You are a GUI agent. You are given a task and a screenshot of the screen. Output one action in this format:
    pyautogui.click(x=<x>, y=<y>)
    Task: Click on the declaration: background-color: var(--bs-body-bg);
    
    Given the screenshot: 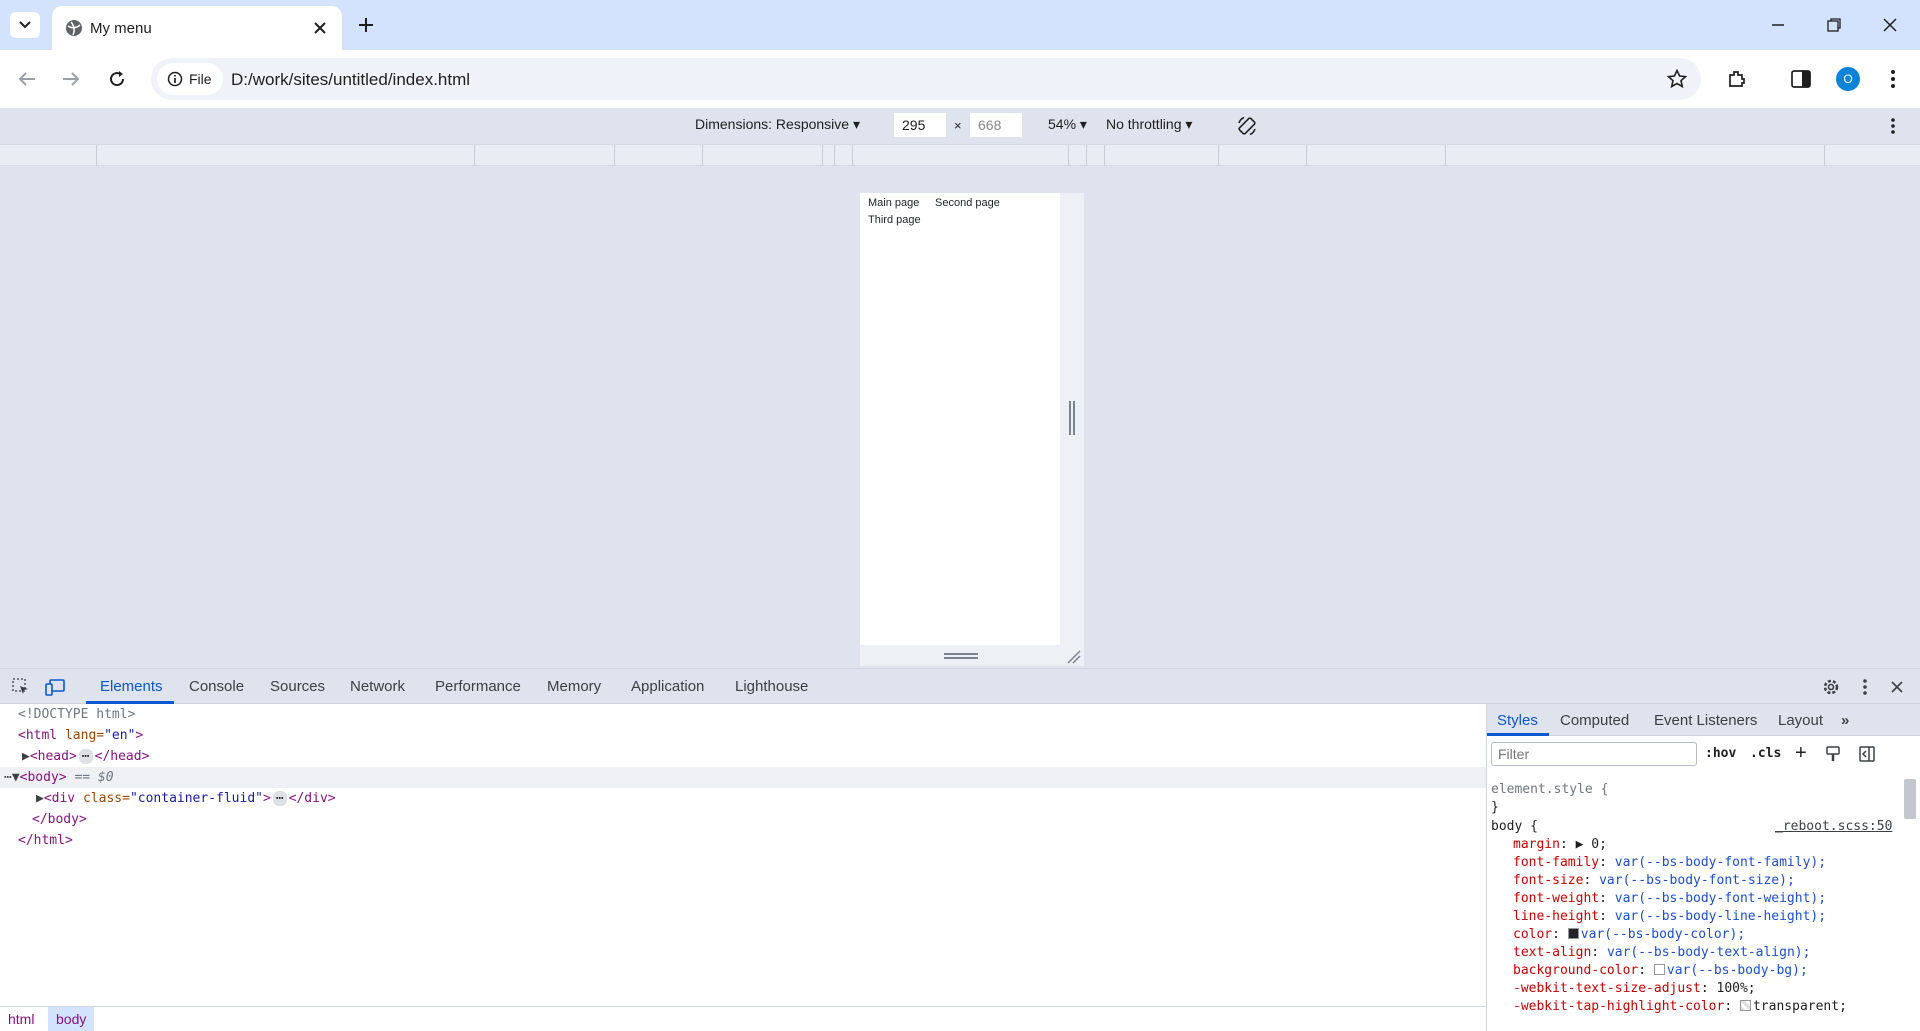 What is the action you would take?
    pyautogui.click(x=1660, y=970)
    